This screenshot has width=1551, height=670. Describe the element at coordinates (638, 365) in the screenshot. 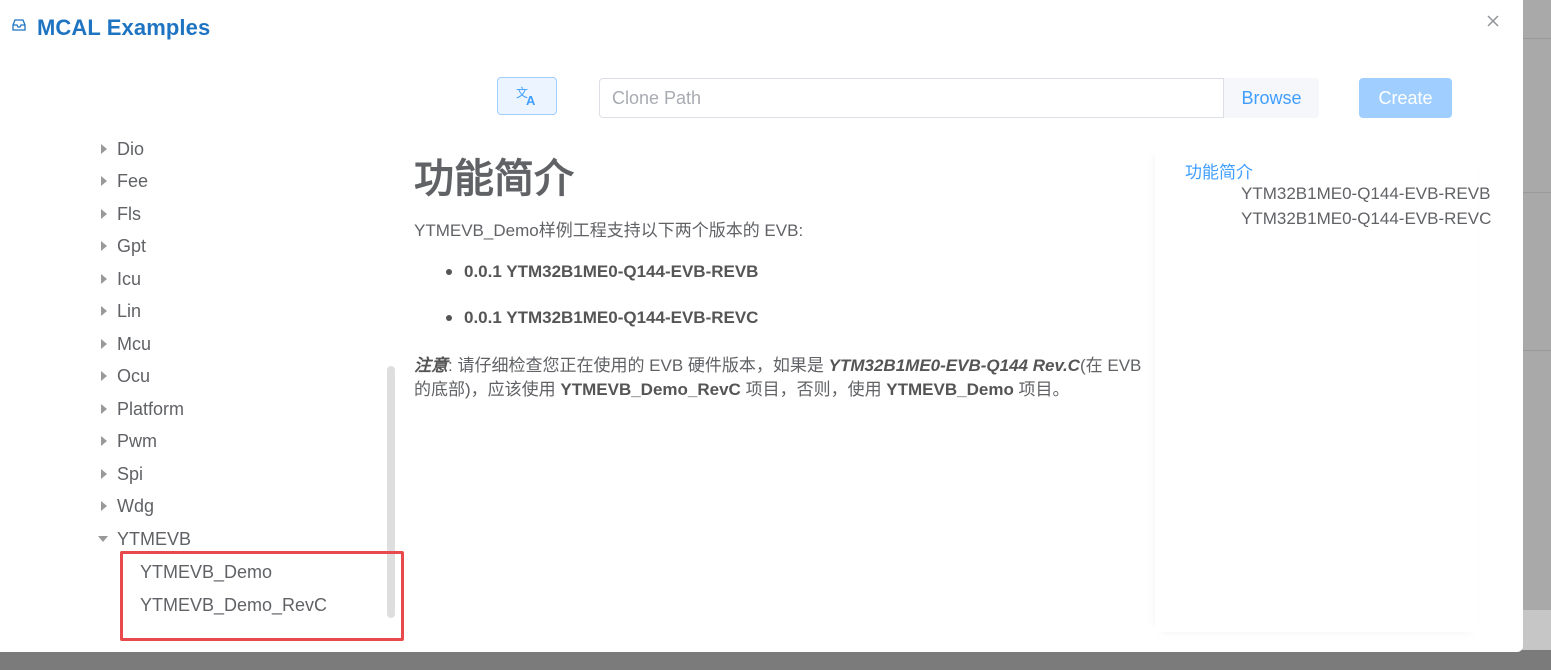

I see `note-text: : 请仔细检查您正在使用的 EVB 硬件版本，如果是` at that location.